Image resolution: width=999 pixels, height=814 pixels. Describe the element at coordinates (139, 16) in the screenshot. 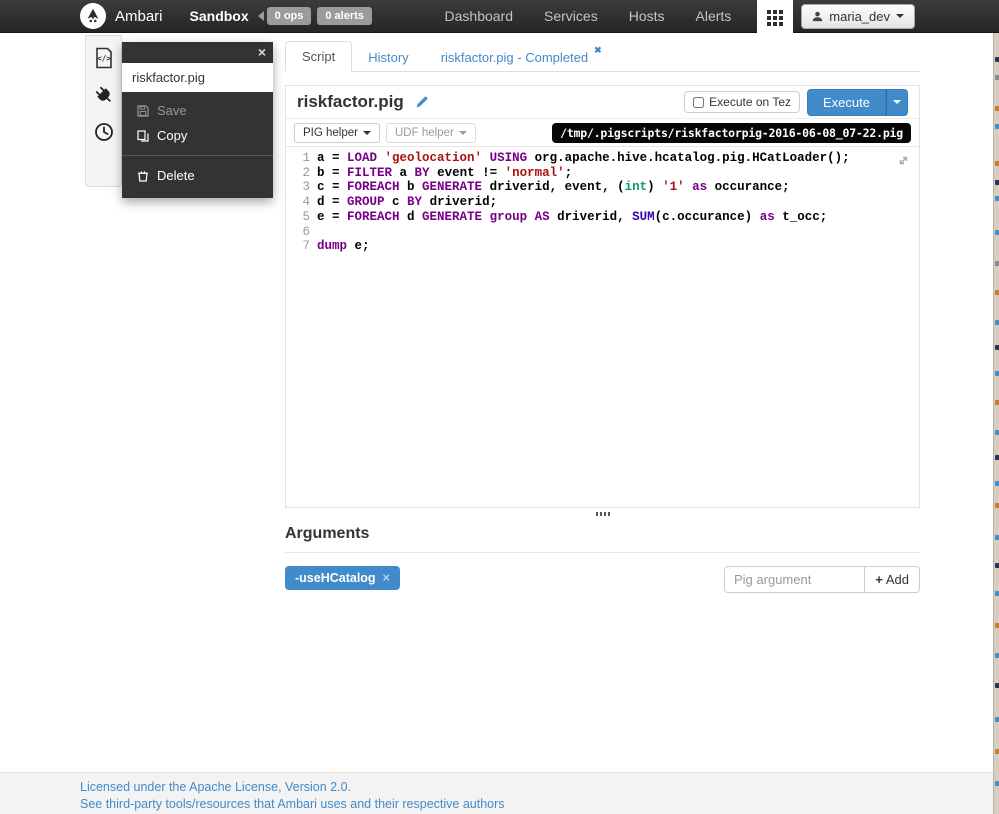

I see `brand-title: Ambari` at that location.